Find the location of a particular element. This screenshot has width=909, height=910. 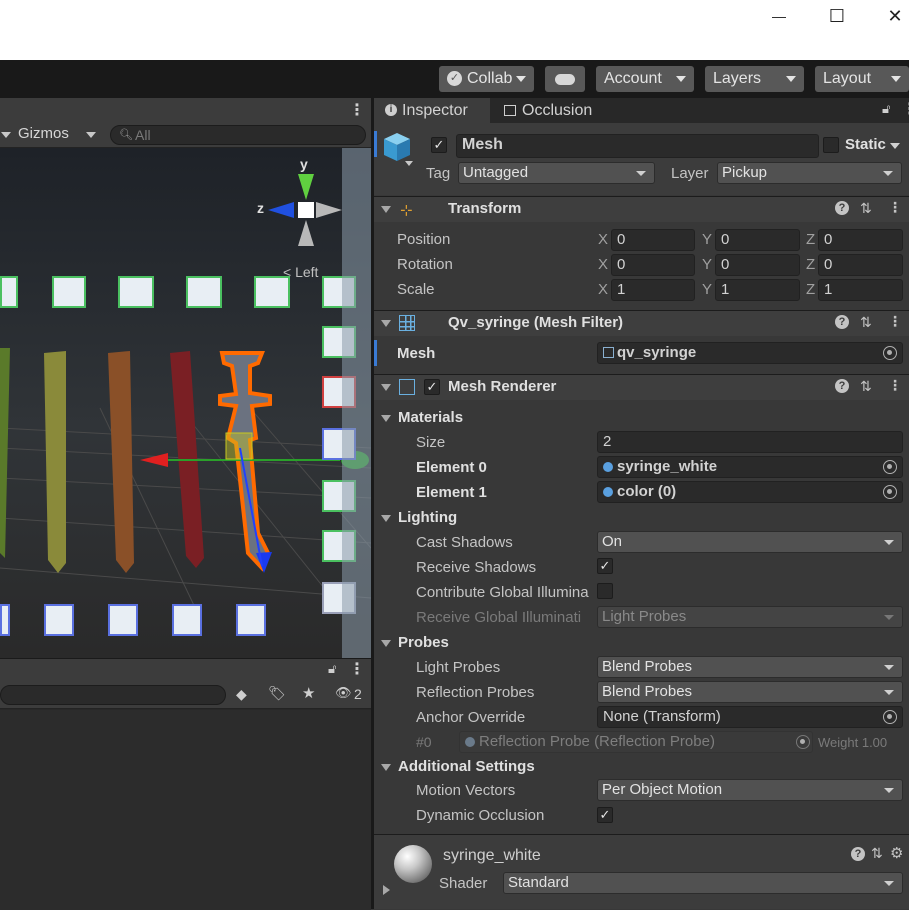

project-search-input is located at coordinates (113, 695).